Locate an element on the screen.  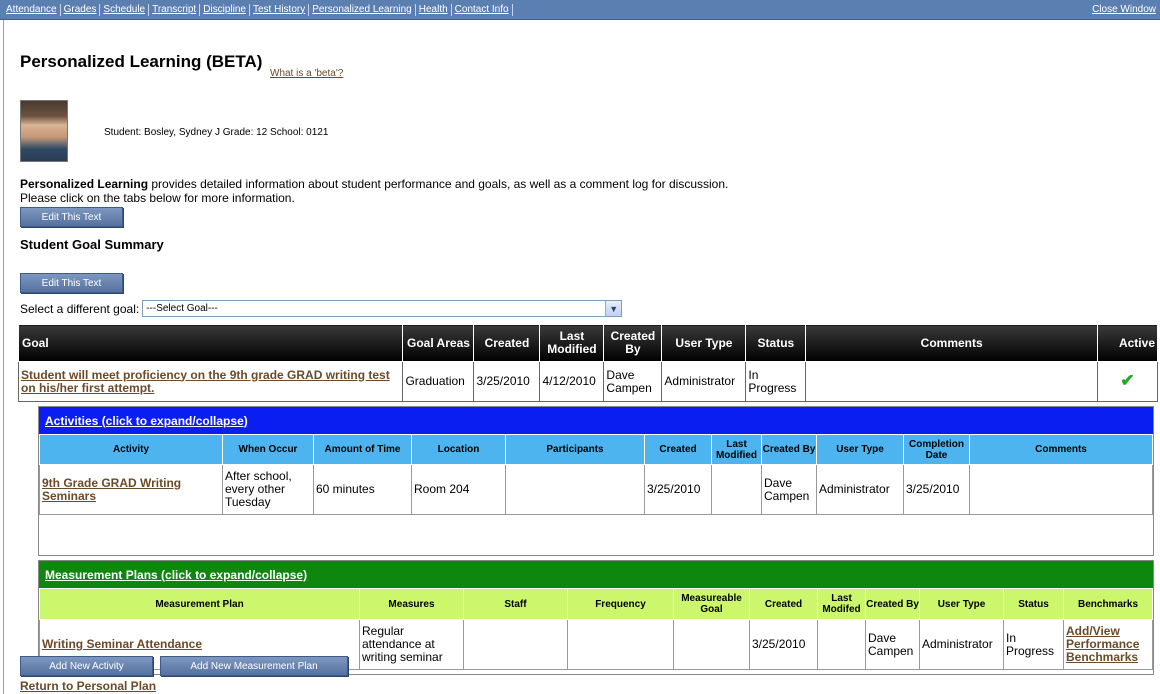
header-amount-of-time: Amount of Time is located at coordinates (362, 449).